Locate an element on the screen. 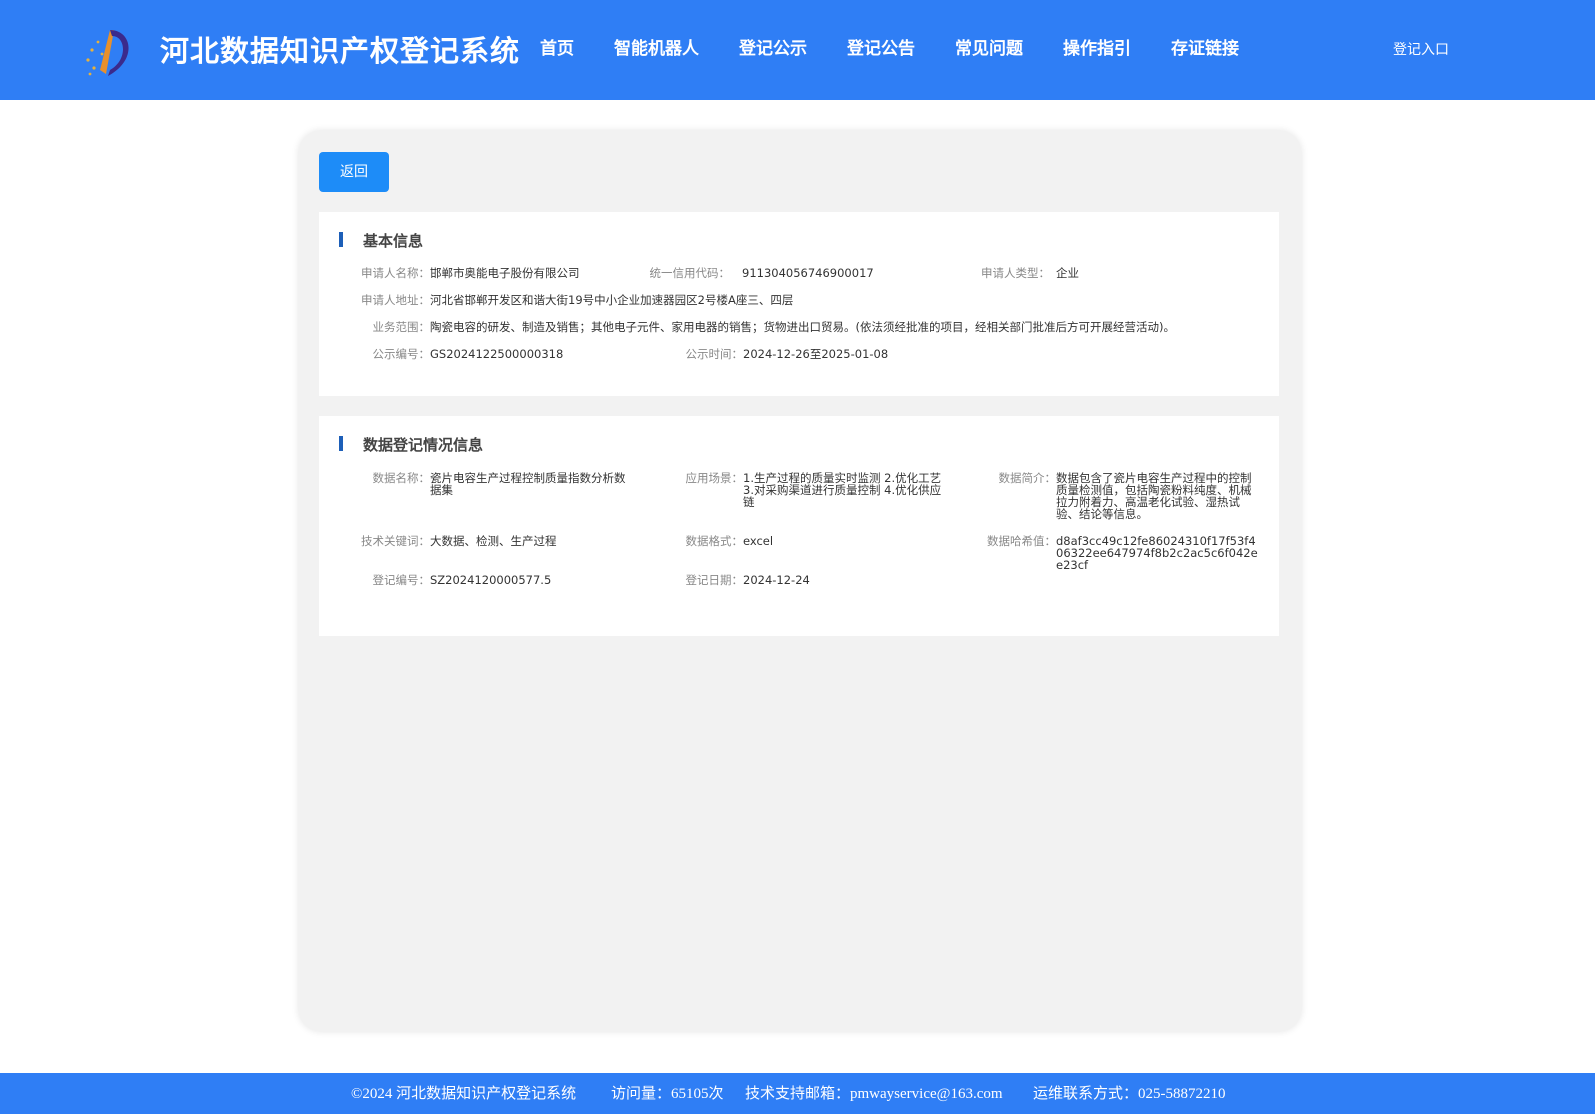 Image resolution: width=1595 pixels, height=1114 pixels. field-label: 数据哈希值： is located at coordinates (1021, 541).